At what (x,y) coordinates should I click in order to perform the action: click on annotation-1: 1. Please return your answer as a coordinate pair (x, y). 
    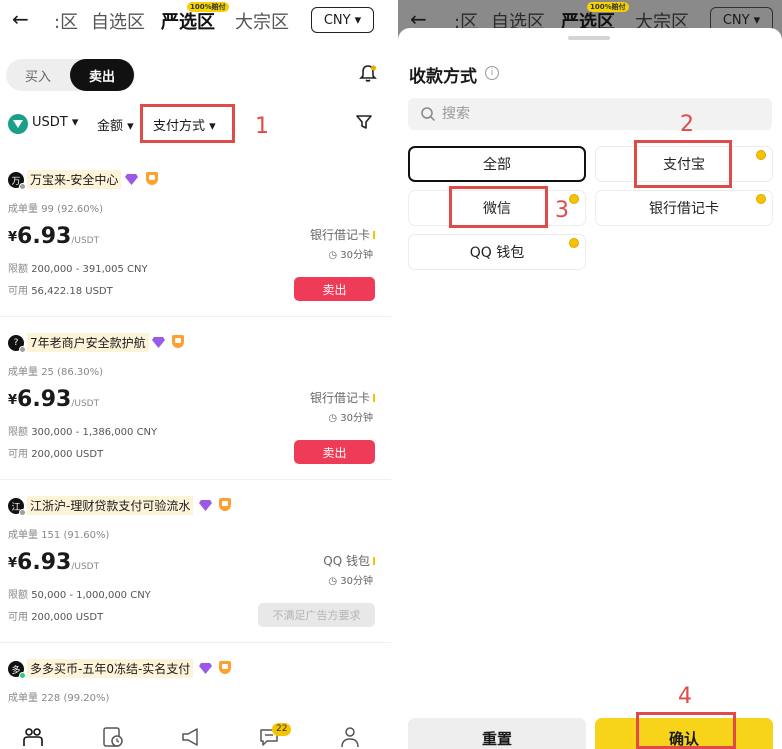
    Looking at the image, I should click on (262, 126).